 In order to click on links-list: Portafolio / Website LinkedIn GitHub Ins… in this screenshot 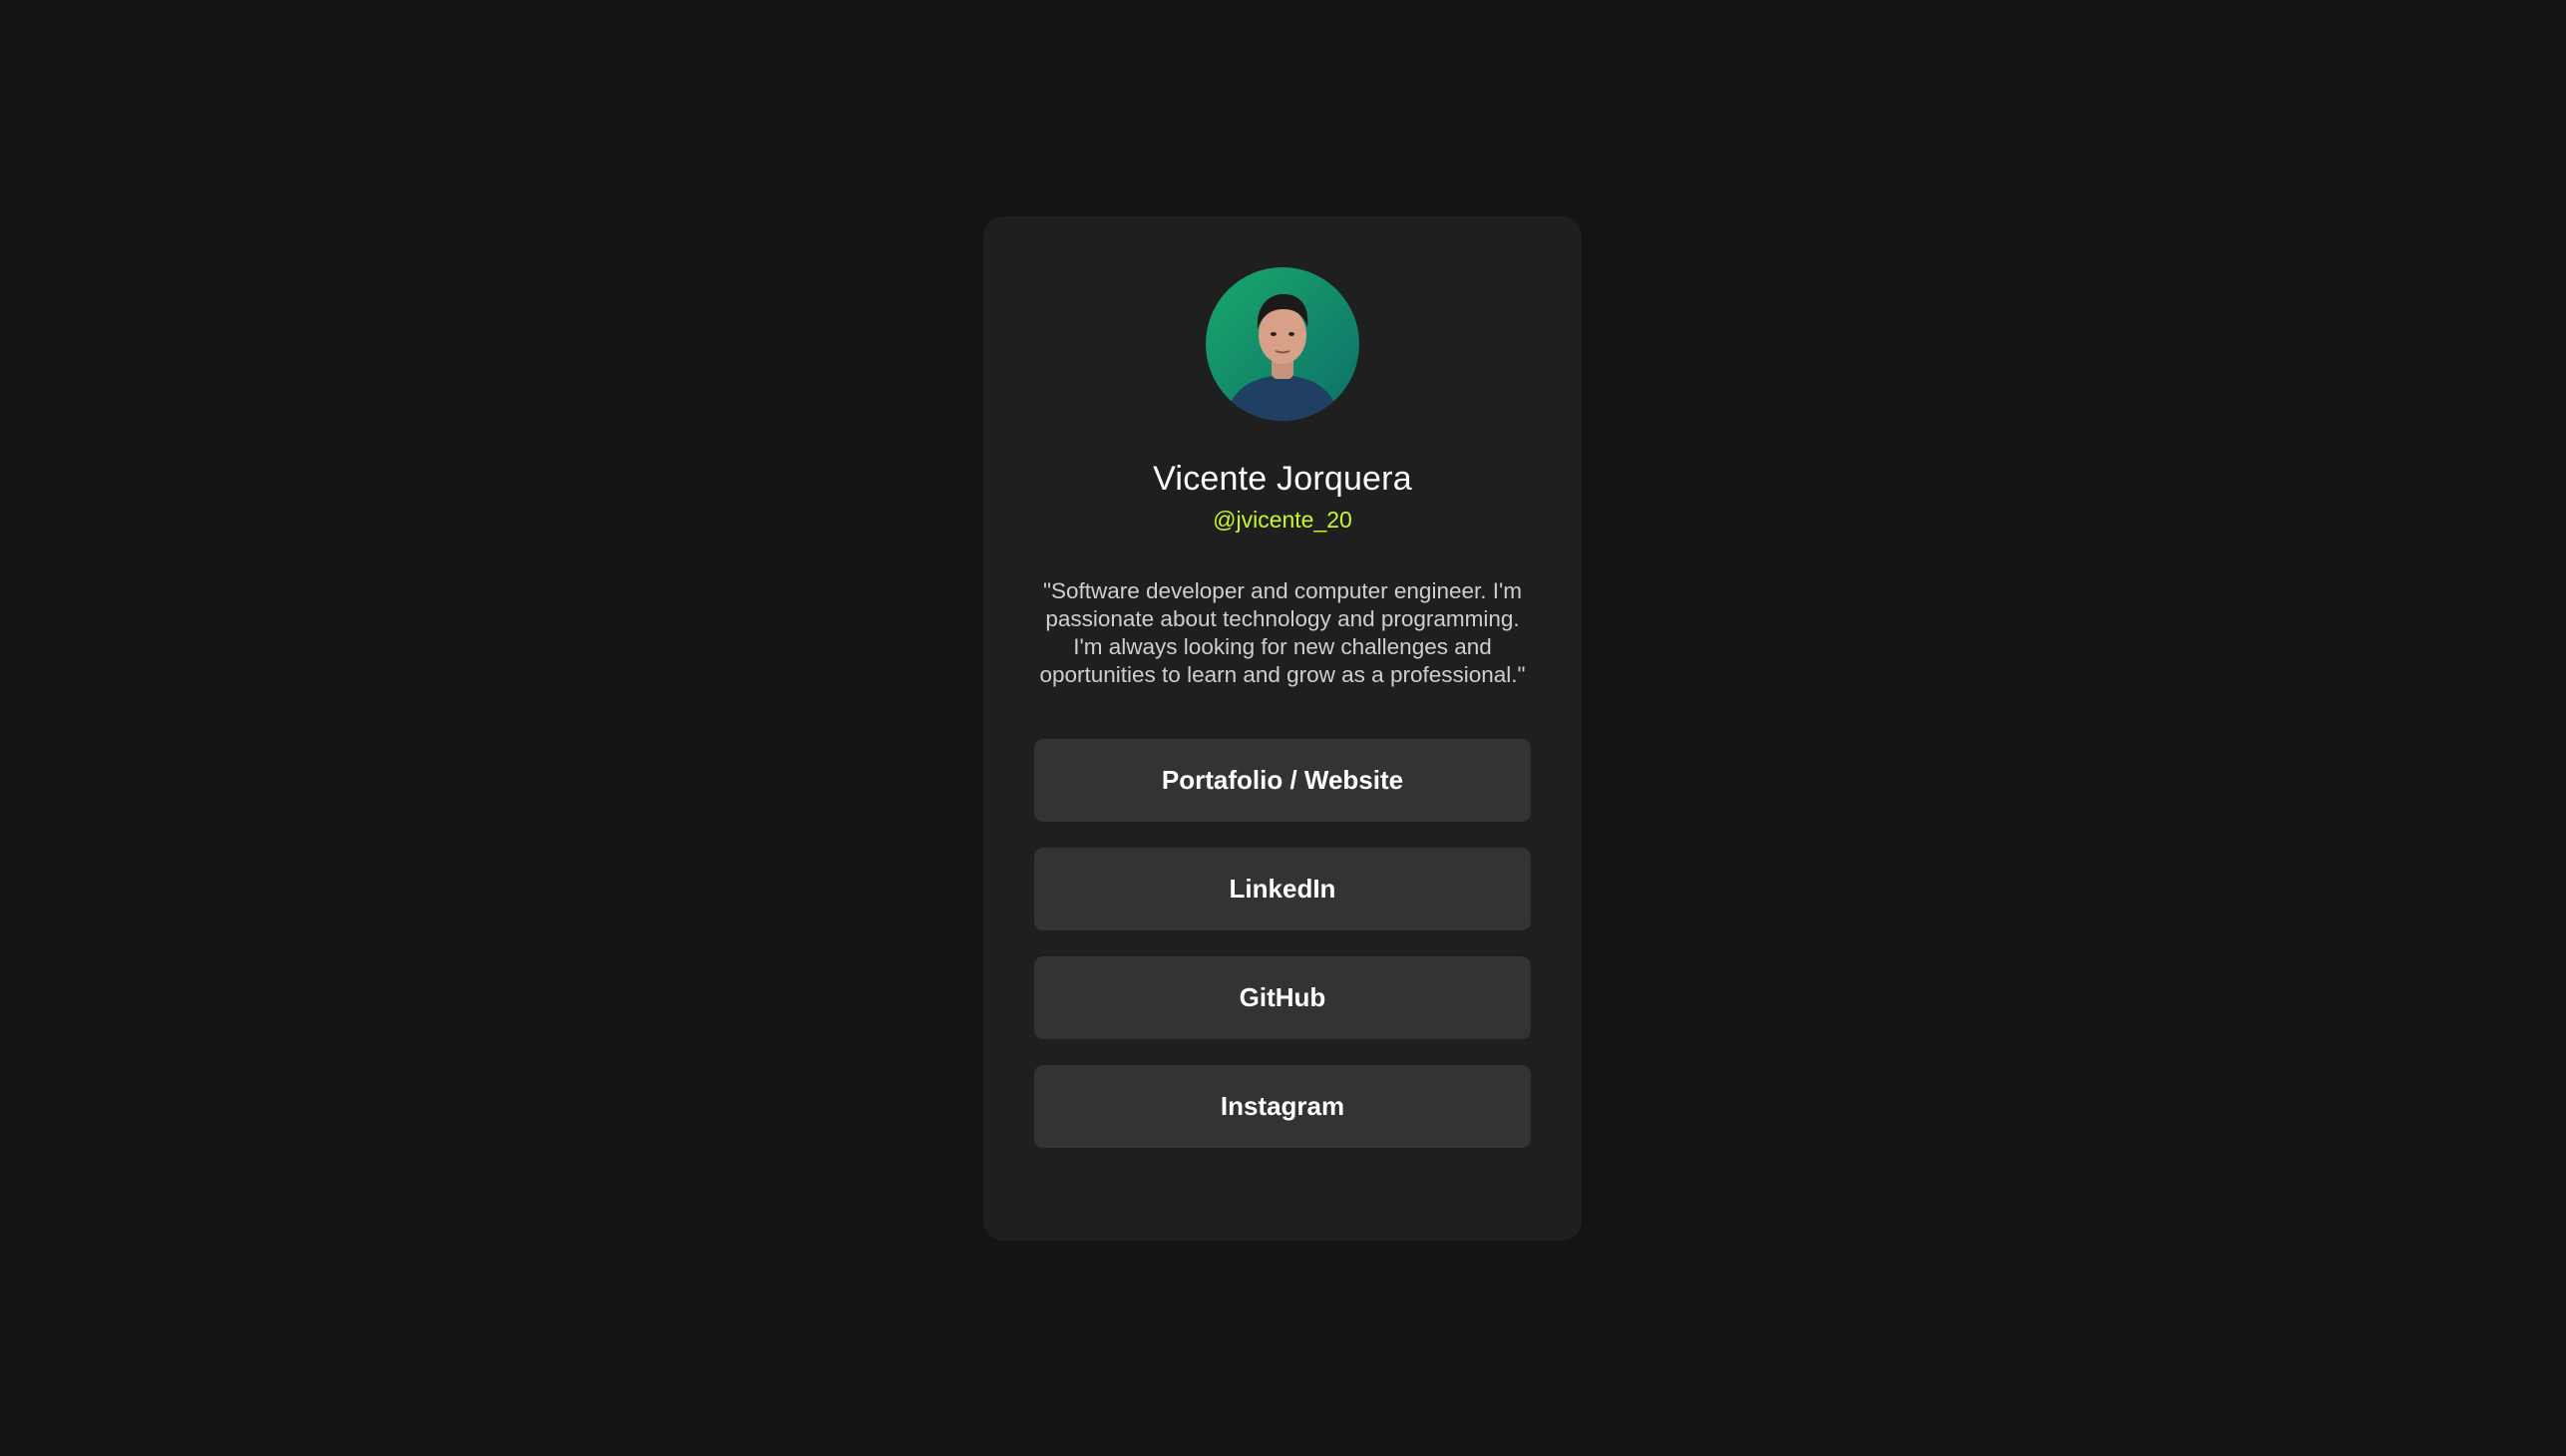, I will do `click(1282, 943)`.